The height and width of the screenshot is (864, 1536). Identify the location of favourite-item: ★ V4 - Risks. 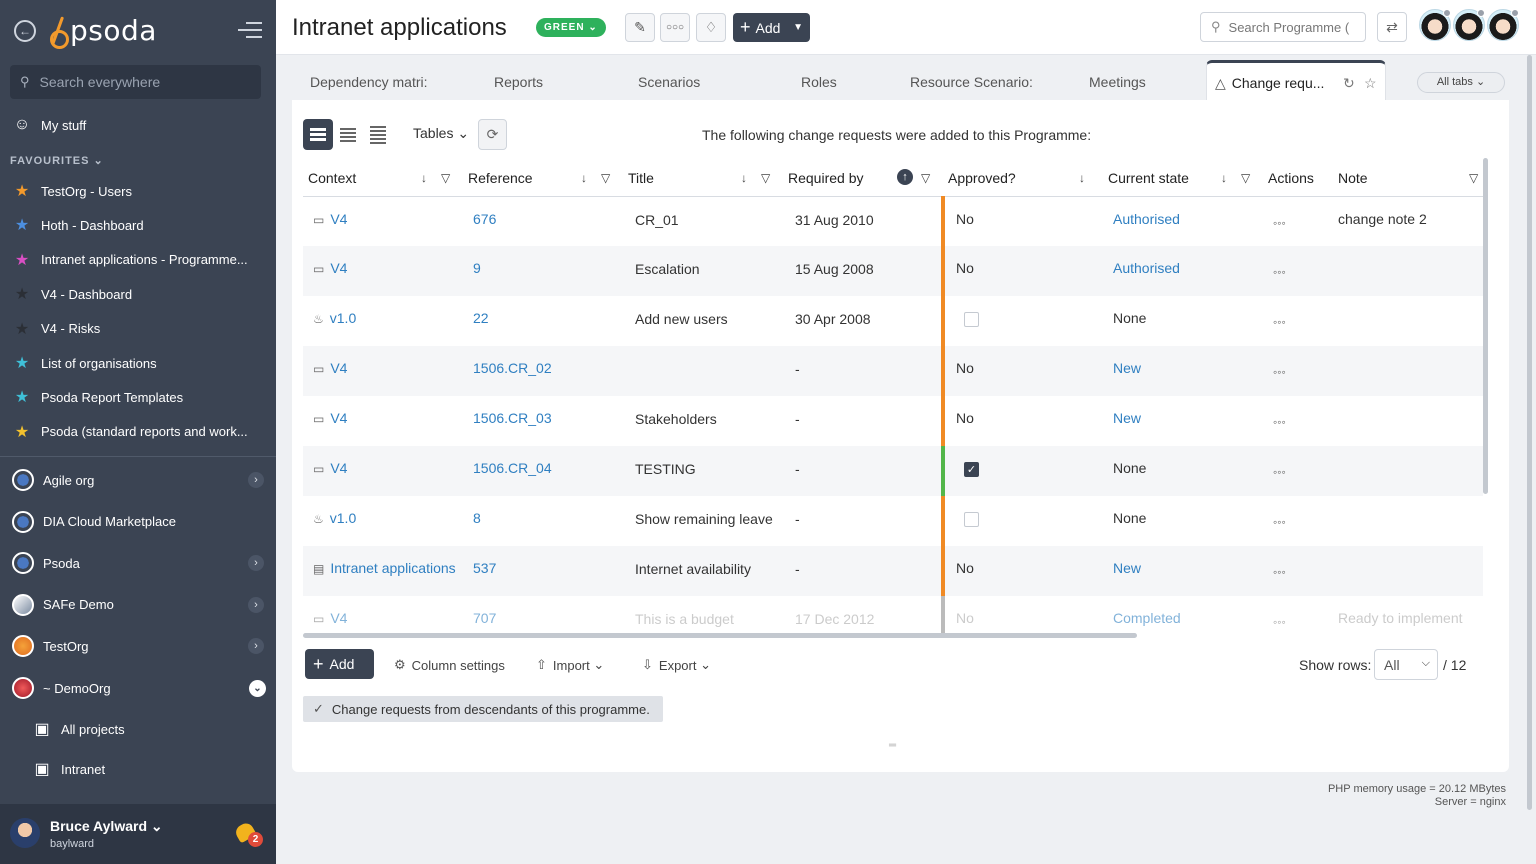
(138, 329).